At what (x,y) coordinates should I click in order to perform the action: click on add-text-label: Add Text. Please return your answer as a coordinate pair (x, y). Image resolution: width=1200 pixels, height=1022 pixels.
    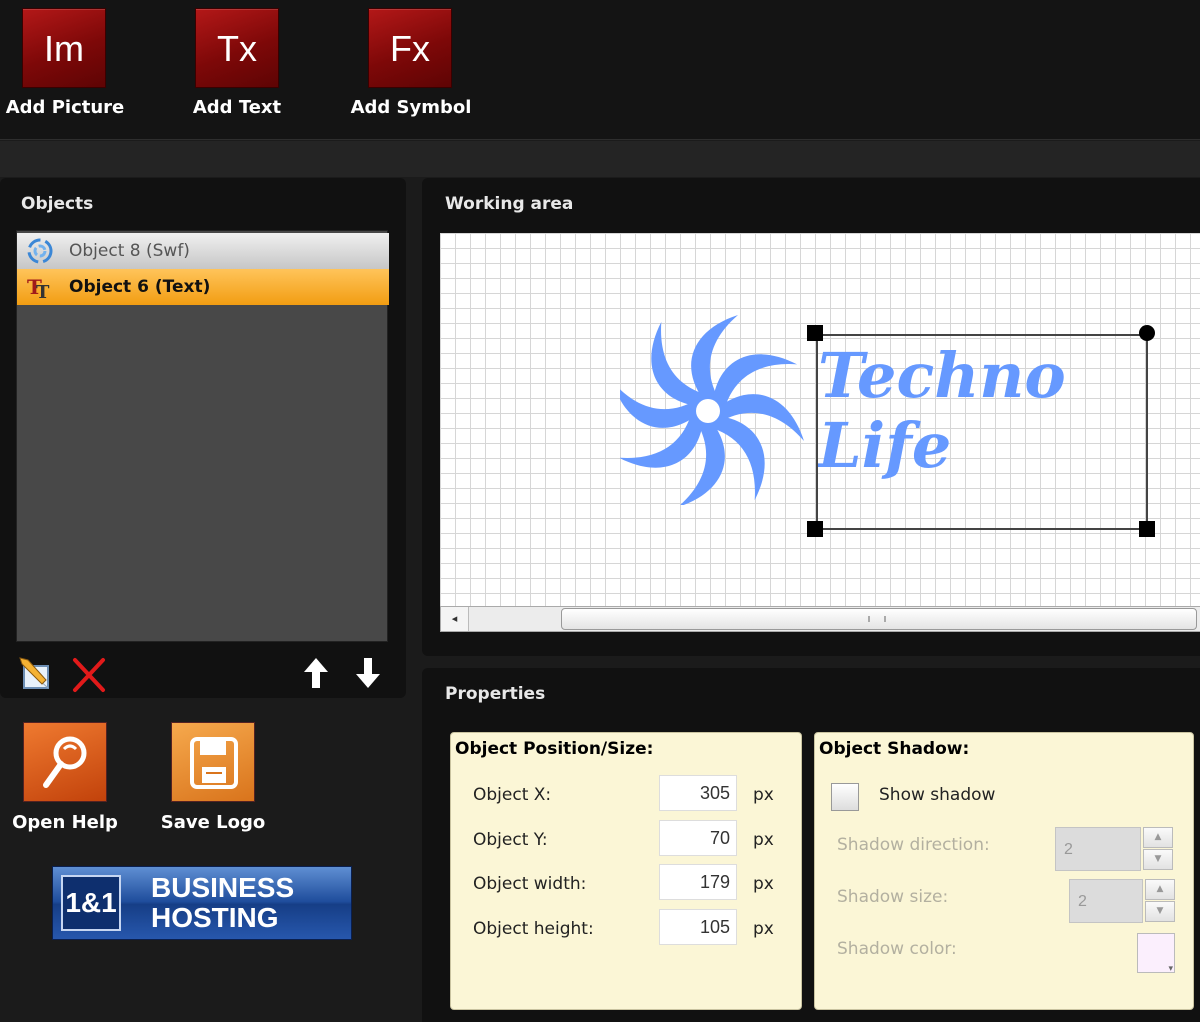
    Looking at the image, I should click on (237, 107).